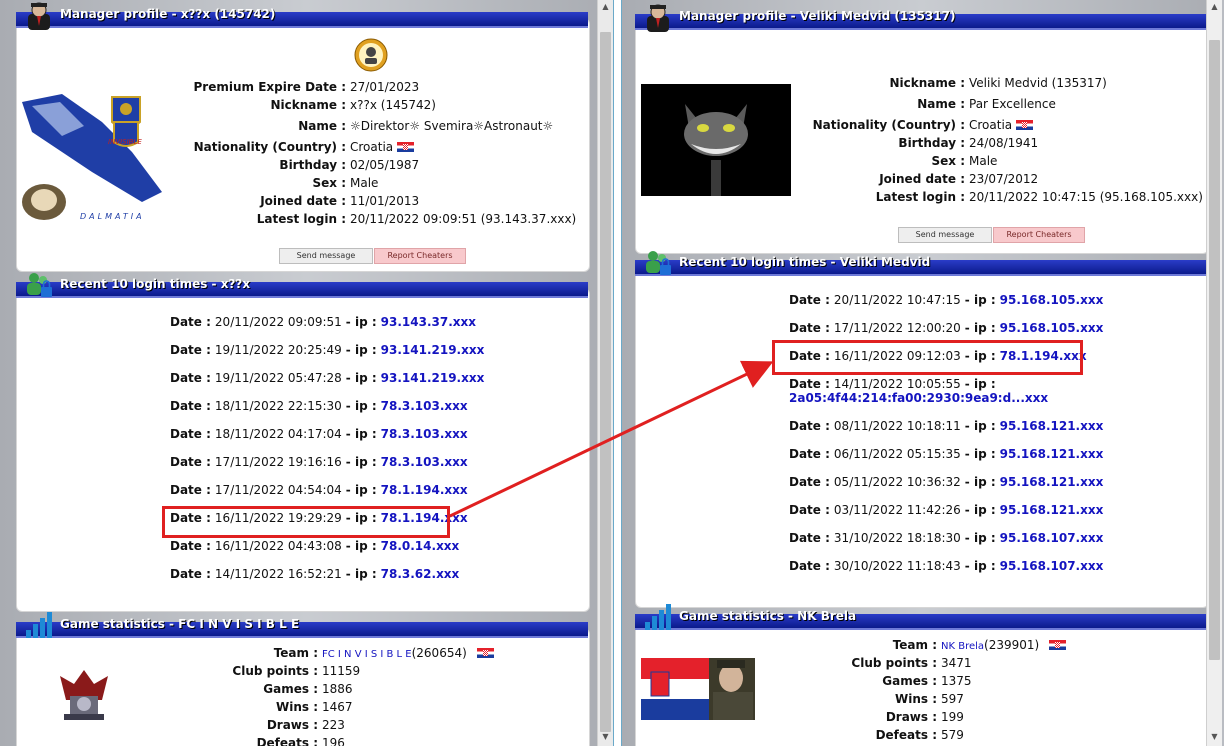 The image size is (1224, 746). I want to click on manager-avatar-icon, so click(658, 18).